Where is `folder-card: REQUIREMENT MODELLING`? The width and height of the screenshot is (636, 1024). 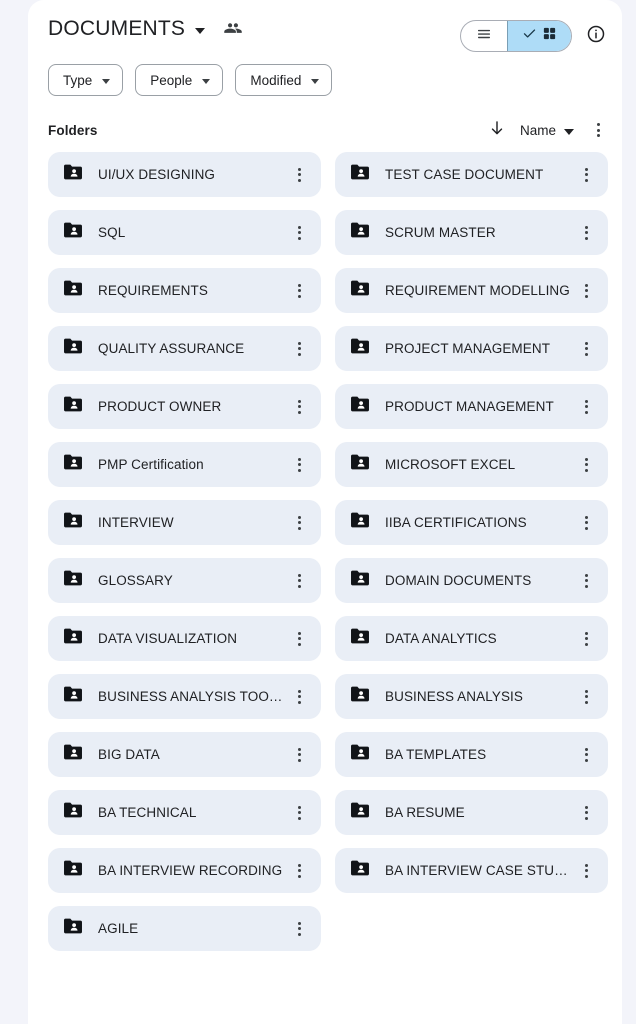
folder-card: REQUIREMENT MODELLING is located at coordinates (471, 290).